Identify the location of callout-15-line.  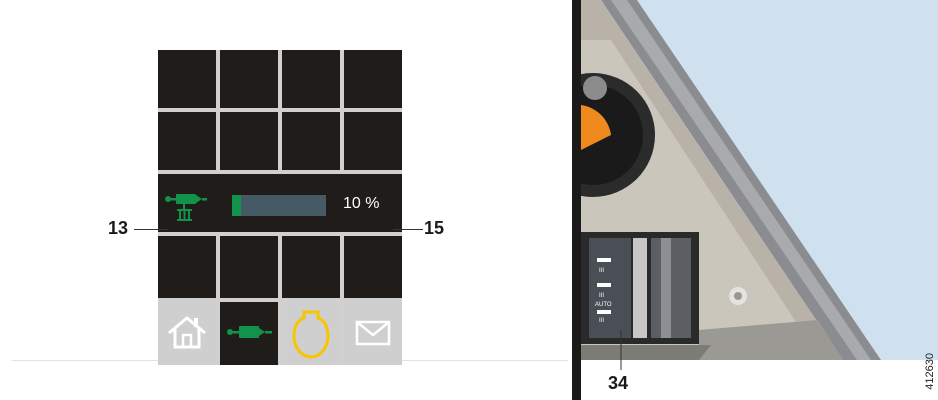
(408, 229).